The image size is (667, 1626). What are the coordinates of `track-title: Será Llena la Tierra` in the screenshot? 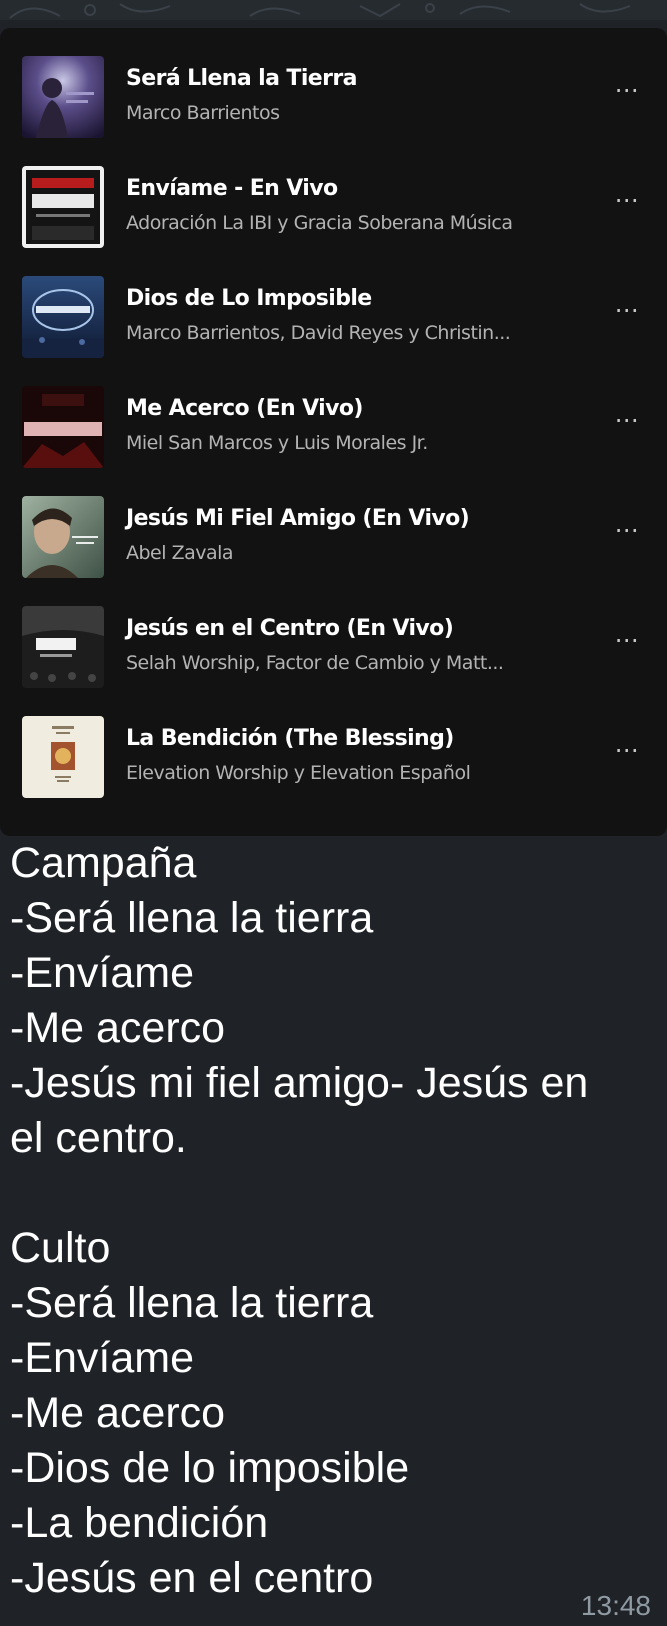 It's located at (241, 78).